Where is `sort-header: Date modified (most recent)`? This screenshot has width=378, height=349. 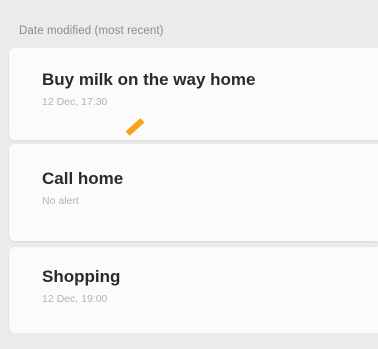
sort-header: Date modified (most recent) is located at coordinates (189, 24).